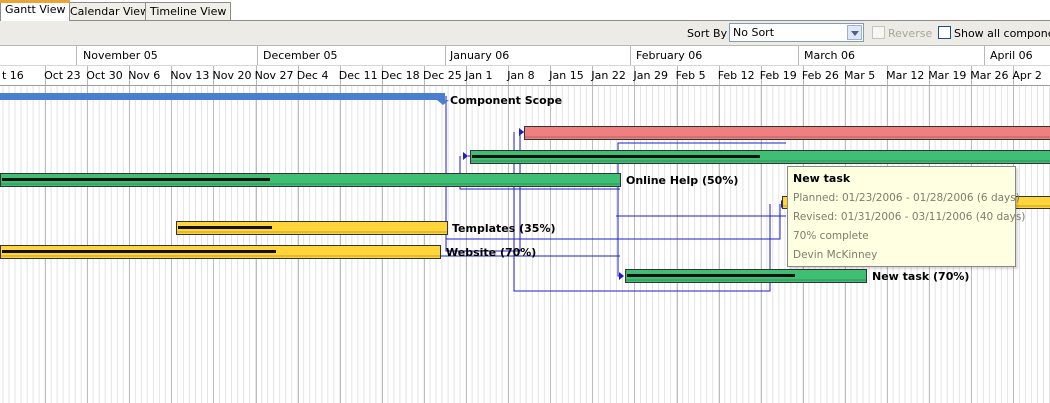 The width and height of the screenshot is (1050, 403). What do you see at coordinates (921, 276) in the screenshot?
I see `new-task-label: New task (70%)` at bounding box center [921, 276].